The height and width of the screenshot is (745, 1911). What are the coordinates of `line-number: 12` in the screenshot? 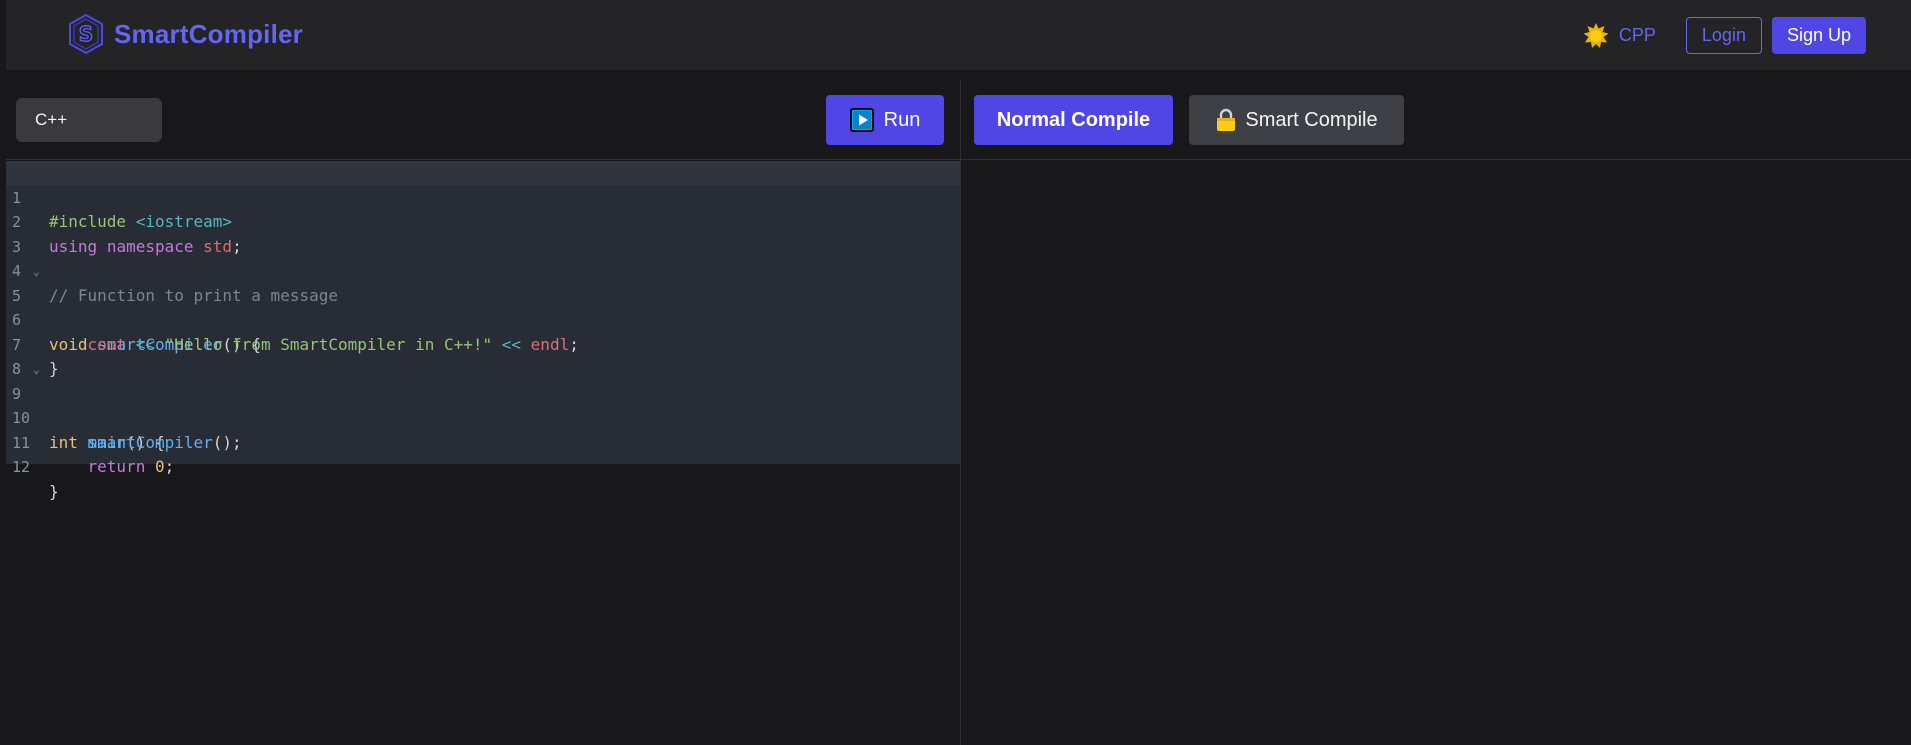 It's located at (21, 467).